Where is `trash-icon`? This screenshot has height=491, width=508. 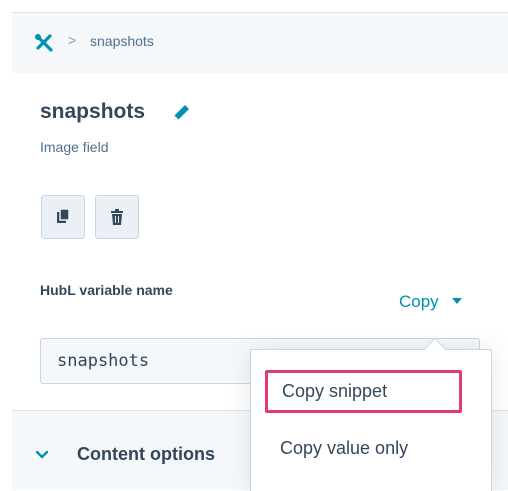 trash-icon is located at coordinates (117, 217).